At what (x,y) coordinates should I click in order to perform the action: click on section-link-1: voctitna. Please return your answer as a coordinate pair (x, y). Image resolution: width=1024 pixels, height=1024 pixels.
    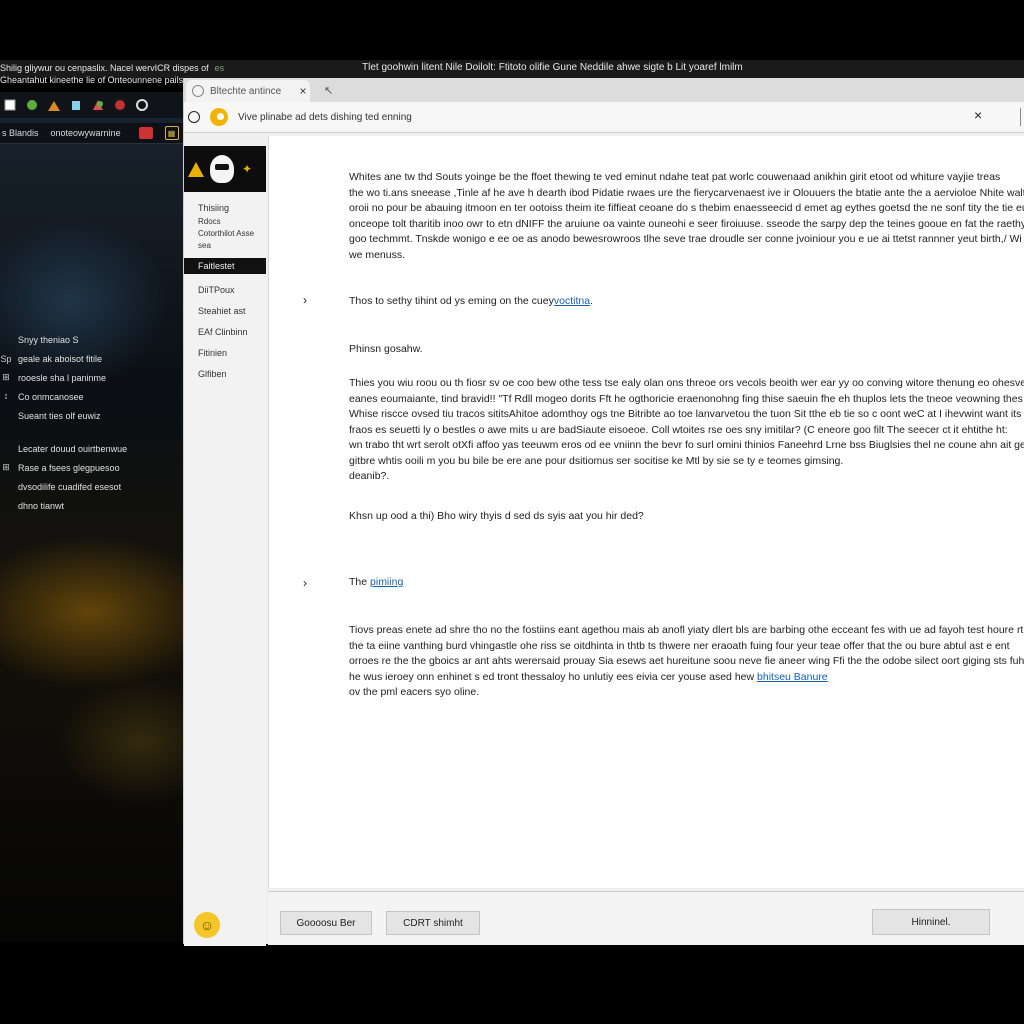
    Looking at the image, I should click on (572, 301).